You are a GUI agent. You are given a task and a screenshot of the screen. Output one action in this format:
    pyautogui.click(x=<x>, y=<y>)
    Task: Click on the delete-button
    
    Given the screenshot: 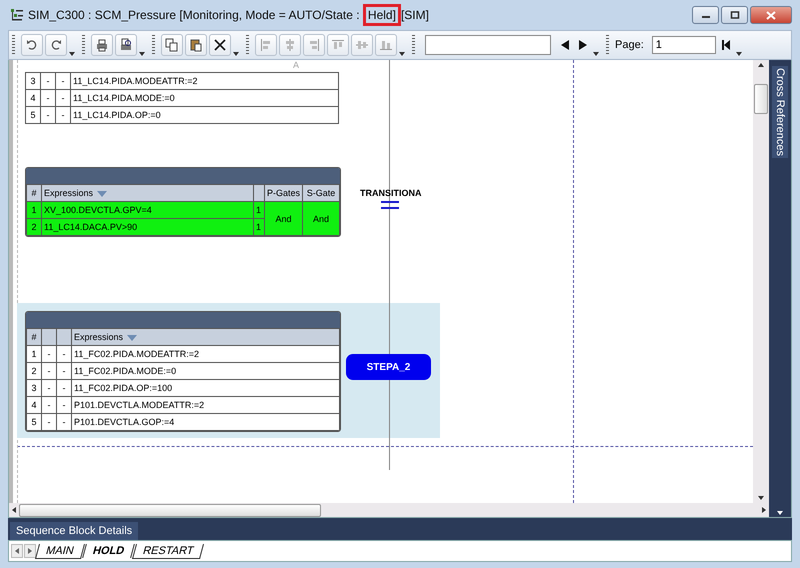 What is the action you would take?
    pyautogui.click(x=220, y=45)
    